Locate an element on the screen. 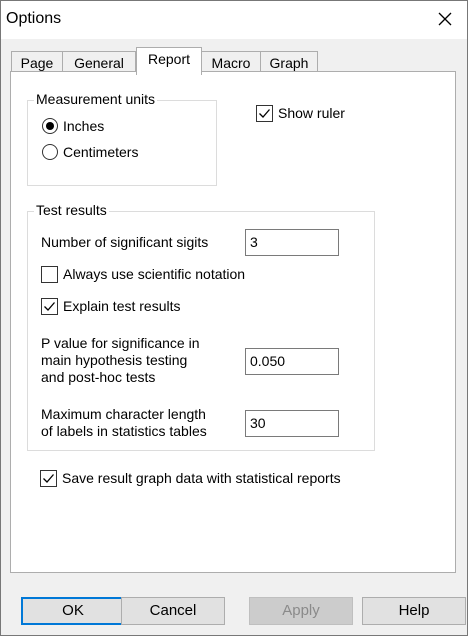  p-value-label-line-3: and post-hoc tests is located at coordinates (98, 377).